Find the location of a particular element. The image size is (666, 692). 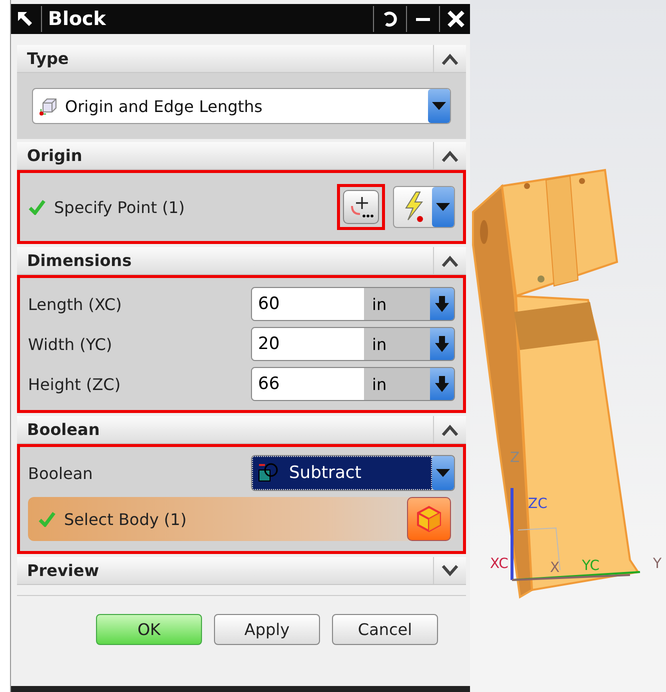

type-dropdown: Origin and Edge Lengths is located at coordinates (241, 106).